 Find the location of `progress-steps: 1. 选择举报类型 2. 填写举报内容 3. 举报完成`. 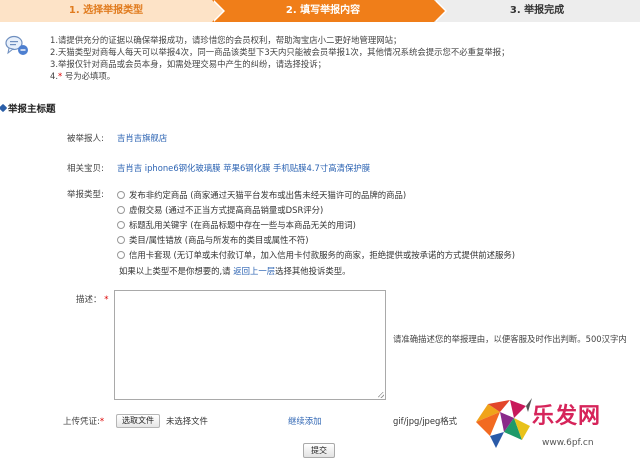

progress-steps: 1. 选择举报类型 2. 填写举报内容 3. 举报完成 is located at coordinates (320, 11).